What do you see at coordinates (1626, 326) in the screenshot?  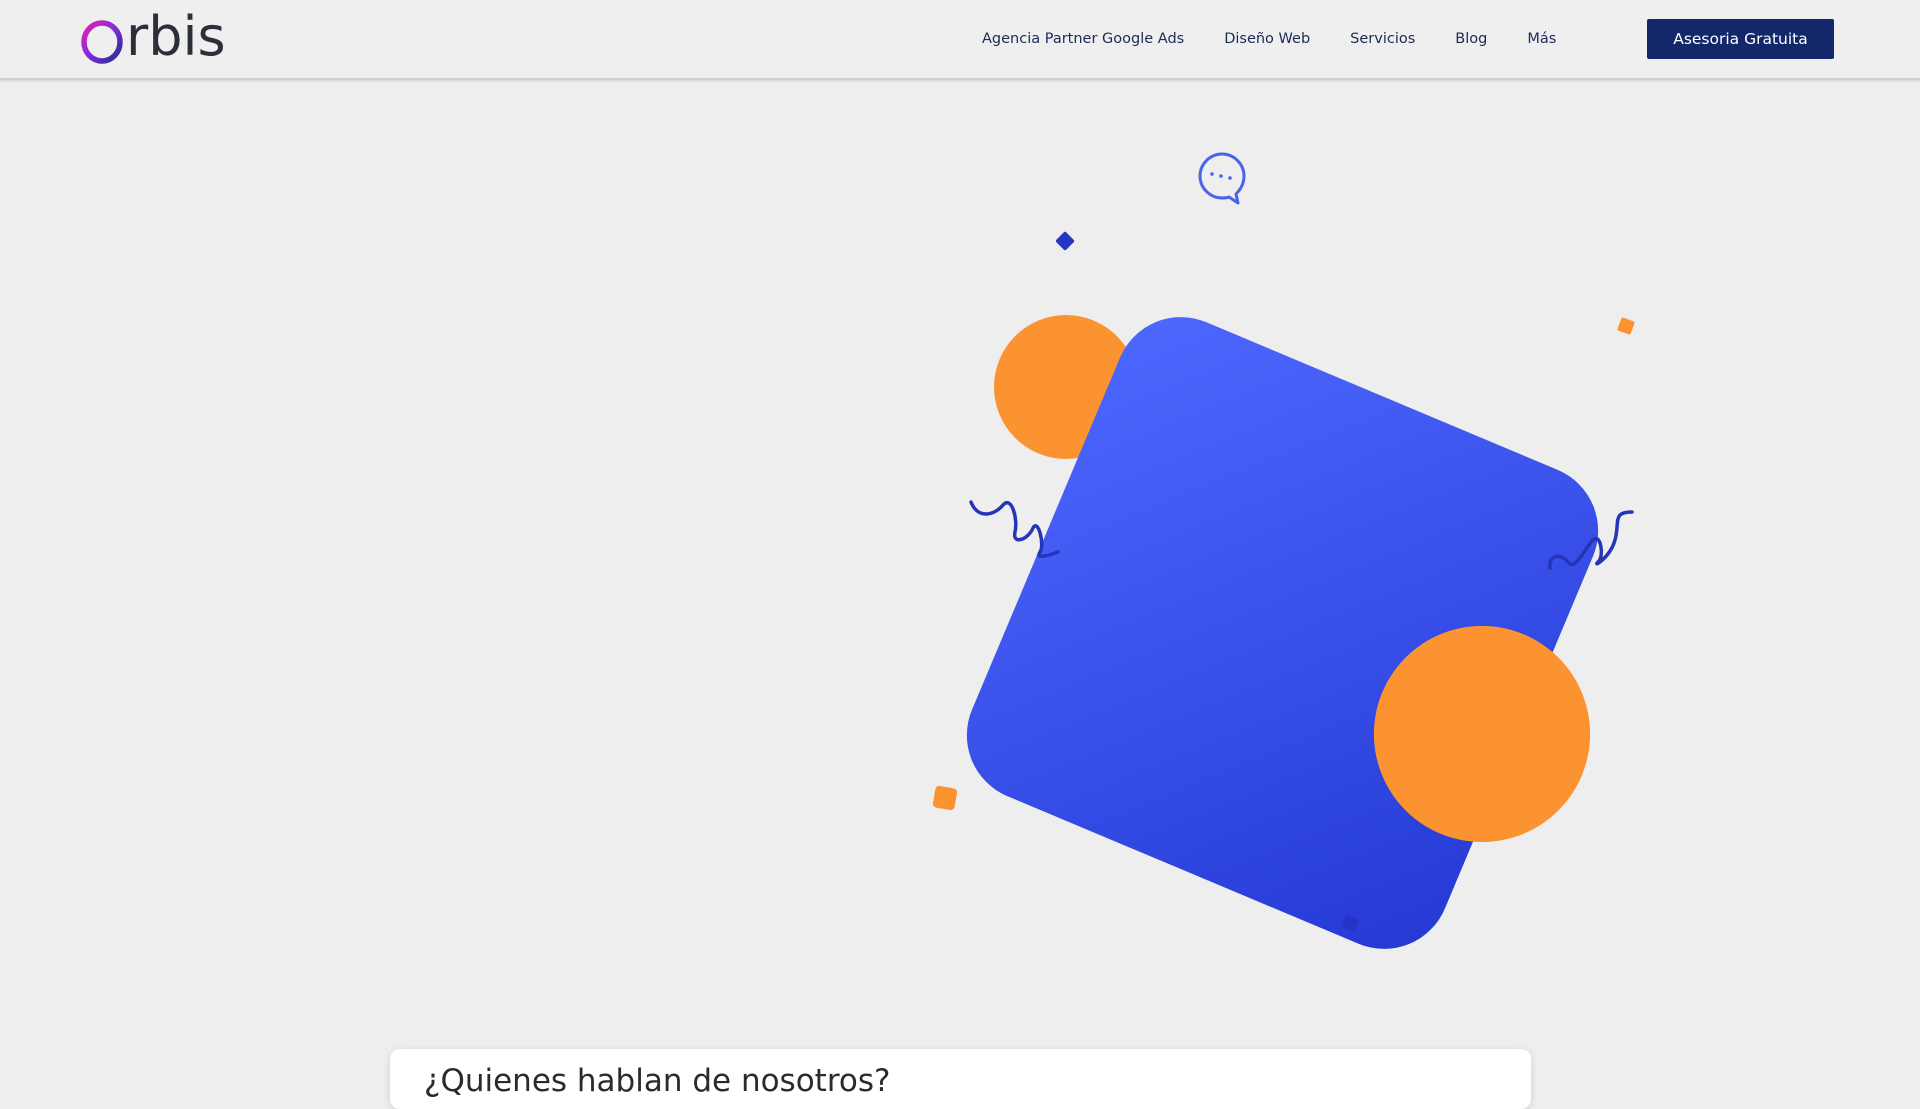 I see `orange-square-right` at bounding box center [1626, 326].